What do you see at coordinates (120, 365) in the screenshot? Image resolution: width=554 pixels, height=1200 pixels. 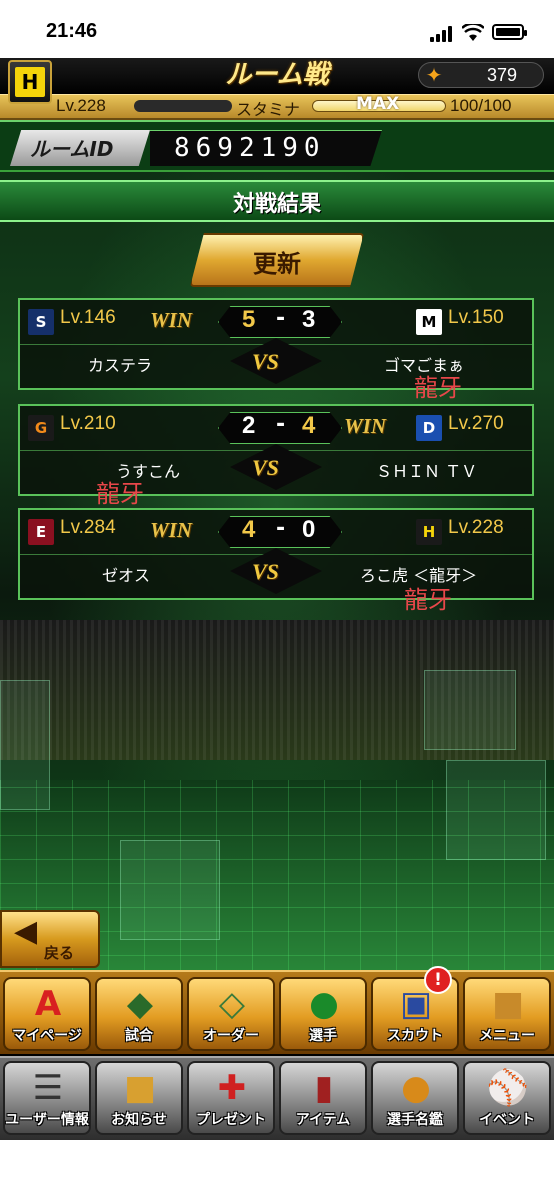 I see `left-player-name: カステラ` at bounding box center [120, 365].